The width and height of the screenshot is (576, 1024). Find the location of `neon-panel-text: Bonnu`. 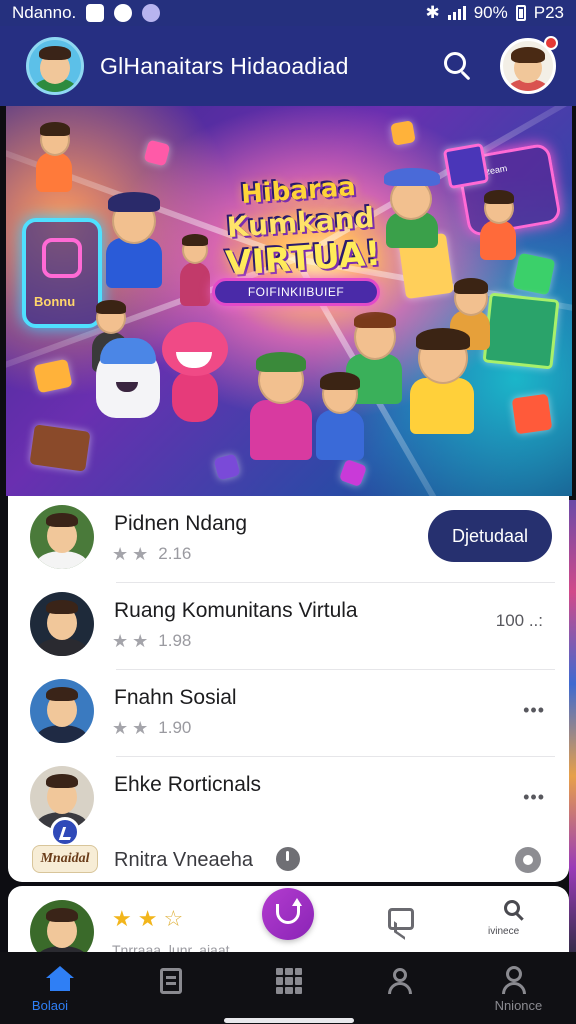

neon-panel-text: Bonnu is located at coordinates (55, 301).